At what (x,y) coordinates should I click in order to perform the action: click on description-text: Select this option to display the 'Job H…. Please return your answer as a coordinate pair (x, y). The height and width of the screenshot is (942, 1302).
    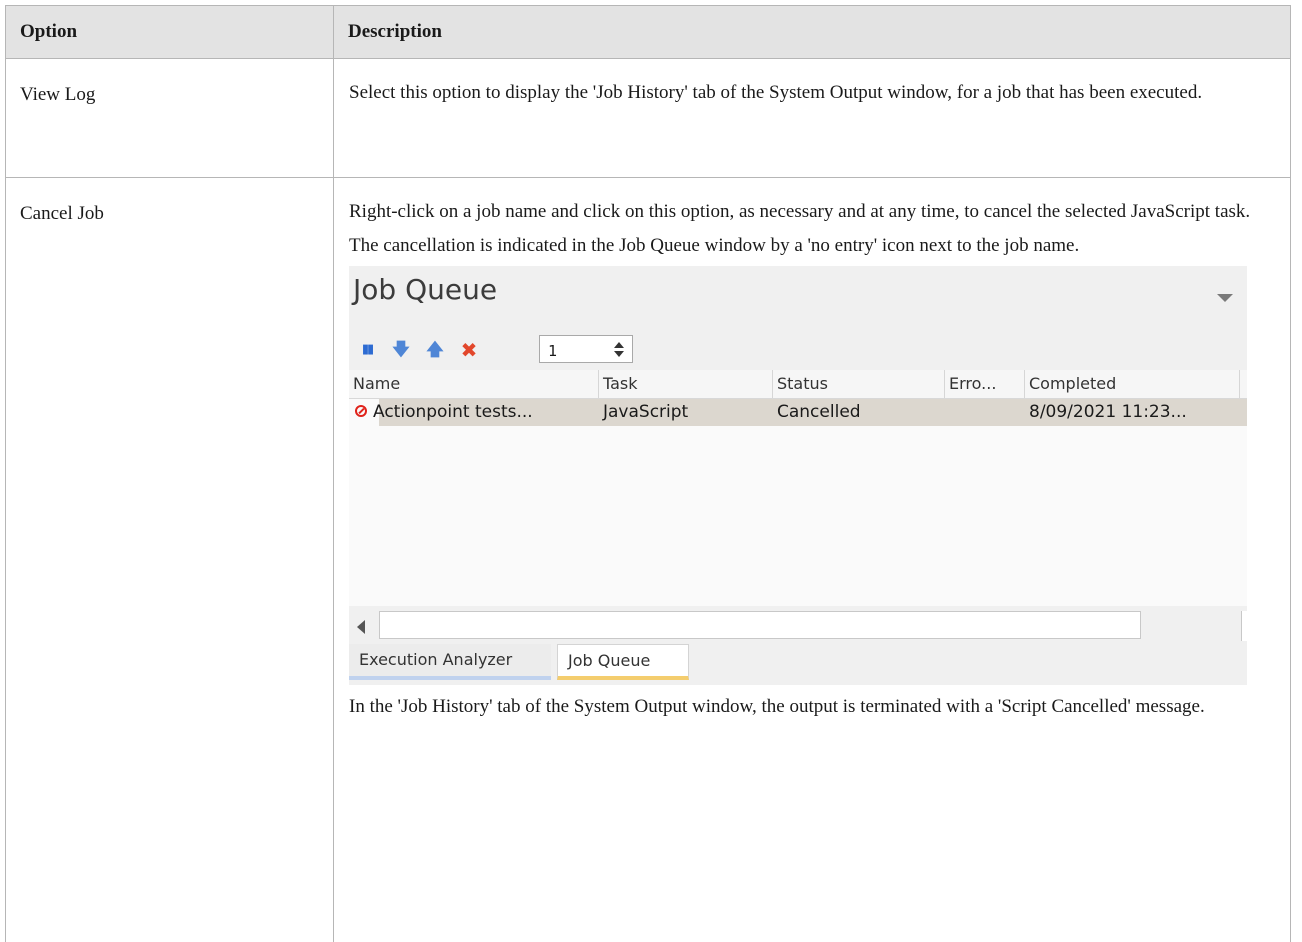
    Looking at the image, I should click on (813, 93).